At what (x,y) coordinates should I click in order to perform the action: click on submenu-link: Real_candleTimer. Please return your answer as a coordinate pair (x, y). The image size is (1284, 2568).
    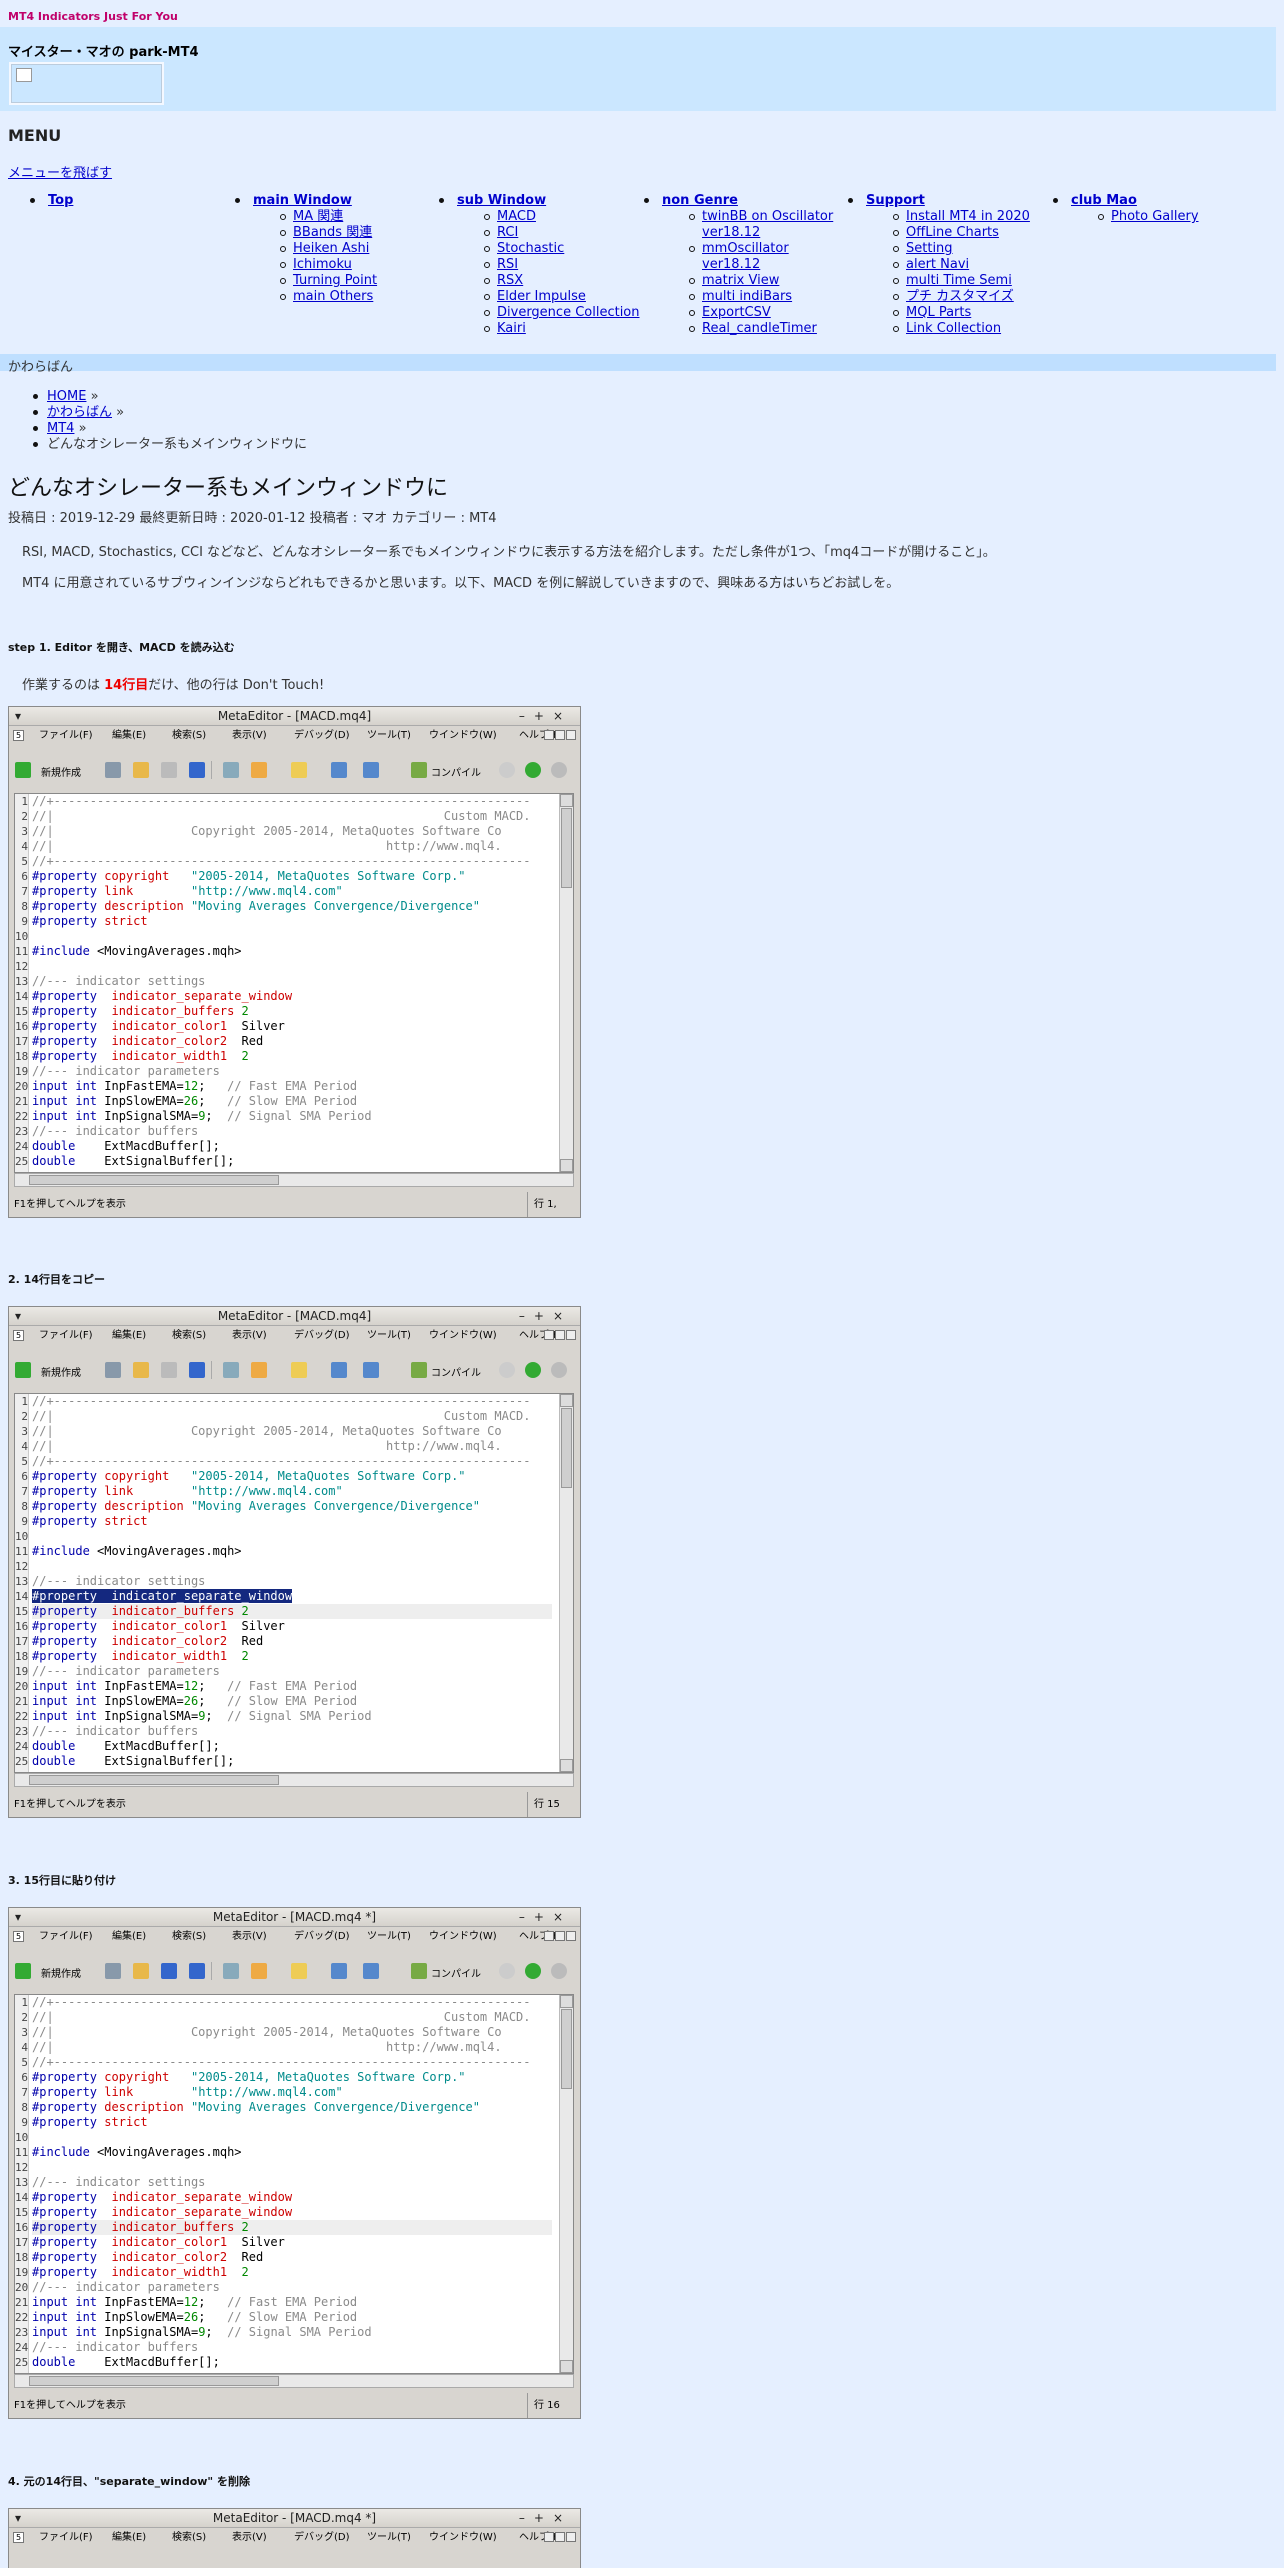
    Looking at the image, I should click on (759, 328).